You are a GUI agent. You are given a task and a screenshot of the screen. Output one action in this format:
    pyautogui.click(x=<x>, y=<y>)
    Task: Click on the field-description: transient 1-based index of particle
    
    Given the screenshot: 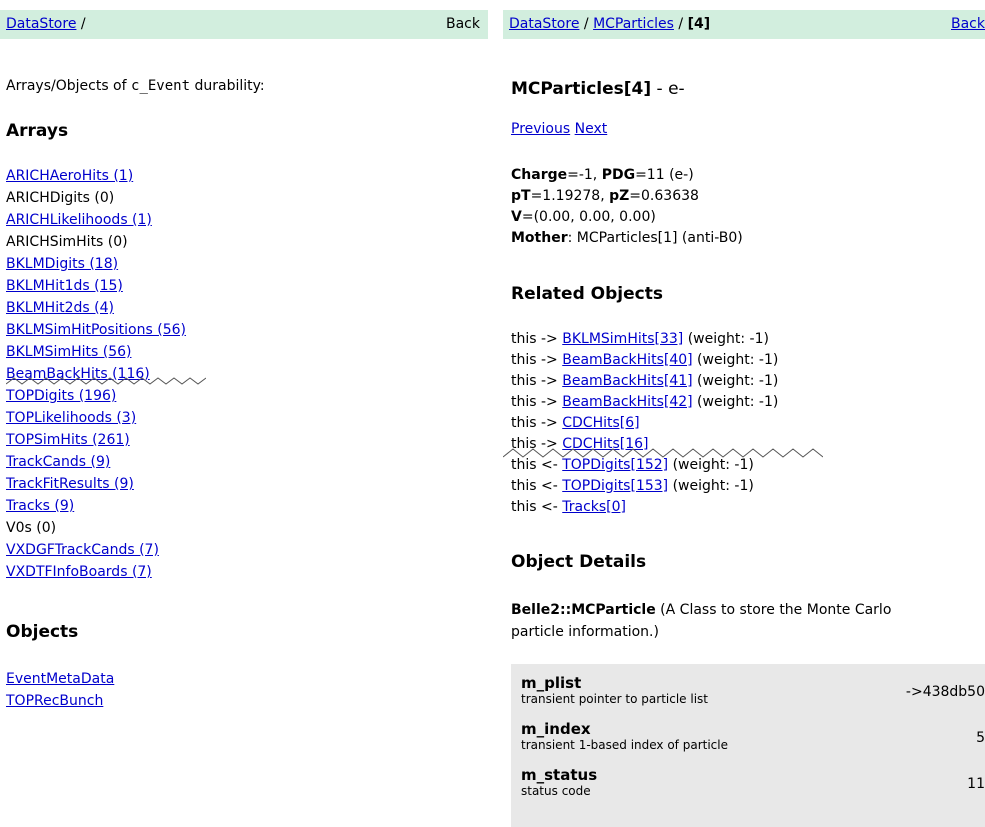 What is the action you would take?
    pyautogui.click(x=624, y=745)
    